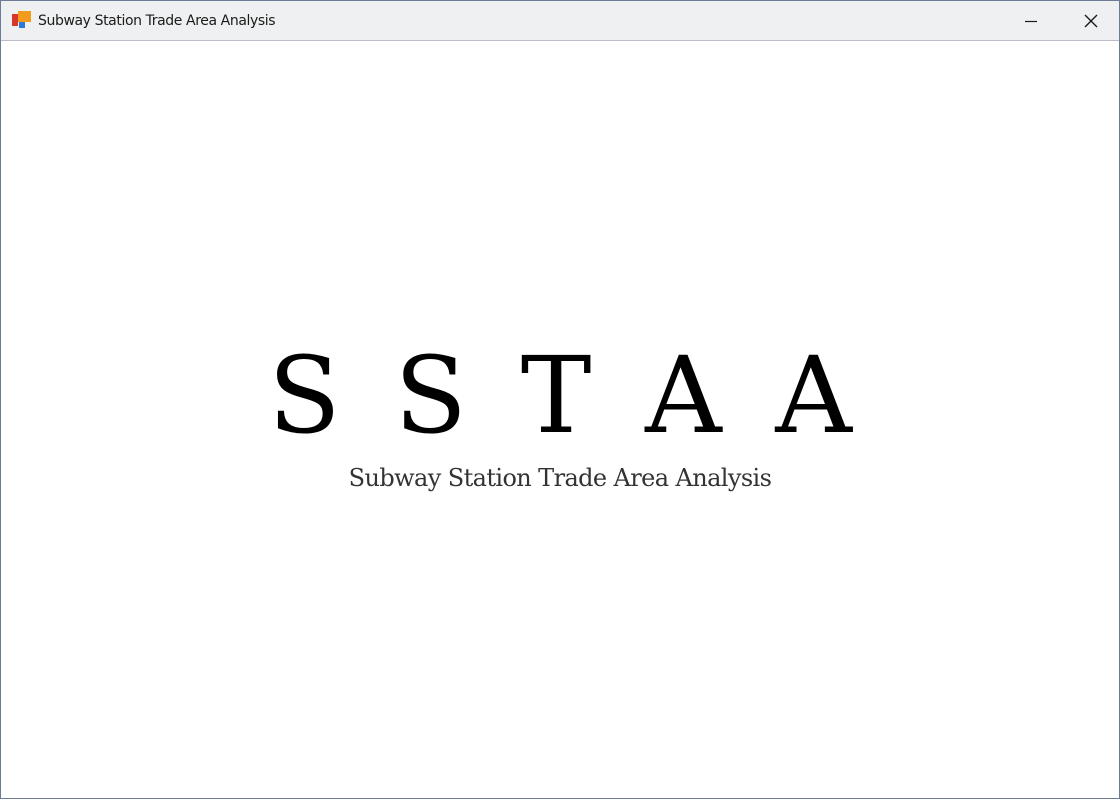  What do you see at coordinates (560, 478) in the screenshot?
I see `app-subtitle: Subway Station Trade Area Analysis` at bounding box center [560, 478].